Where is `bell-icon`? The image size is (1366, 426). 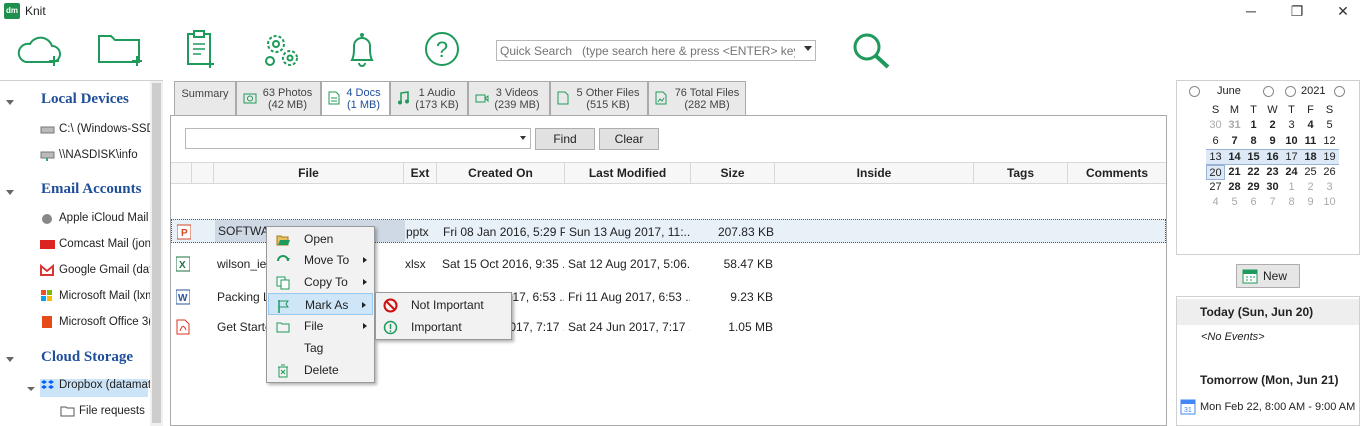 bell-icon is located at coordinates (364, 50).